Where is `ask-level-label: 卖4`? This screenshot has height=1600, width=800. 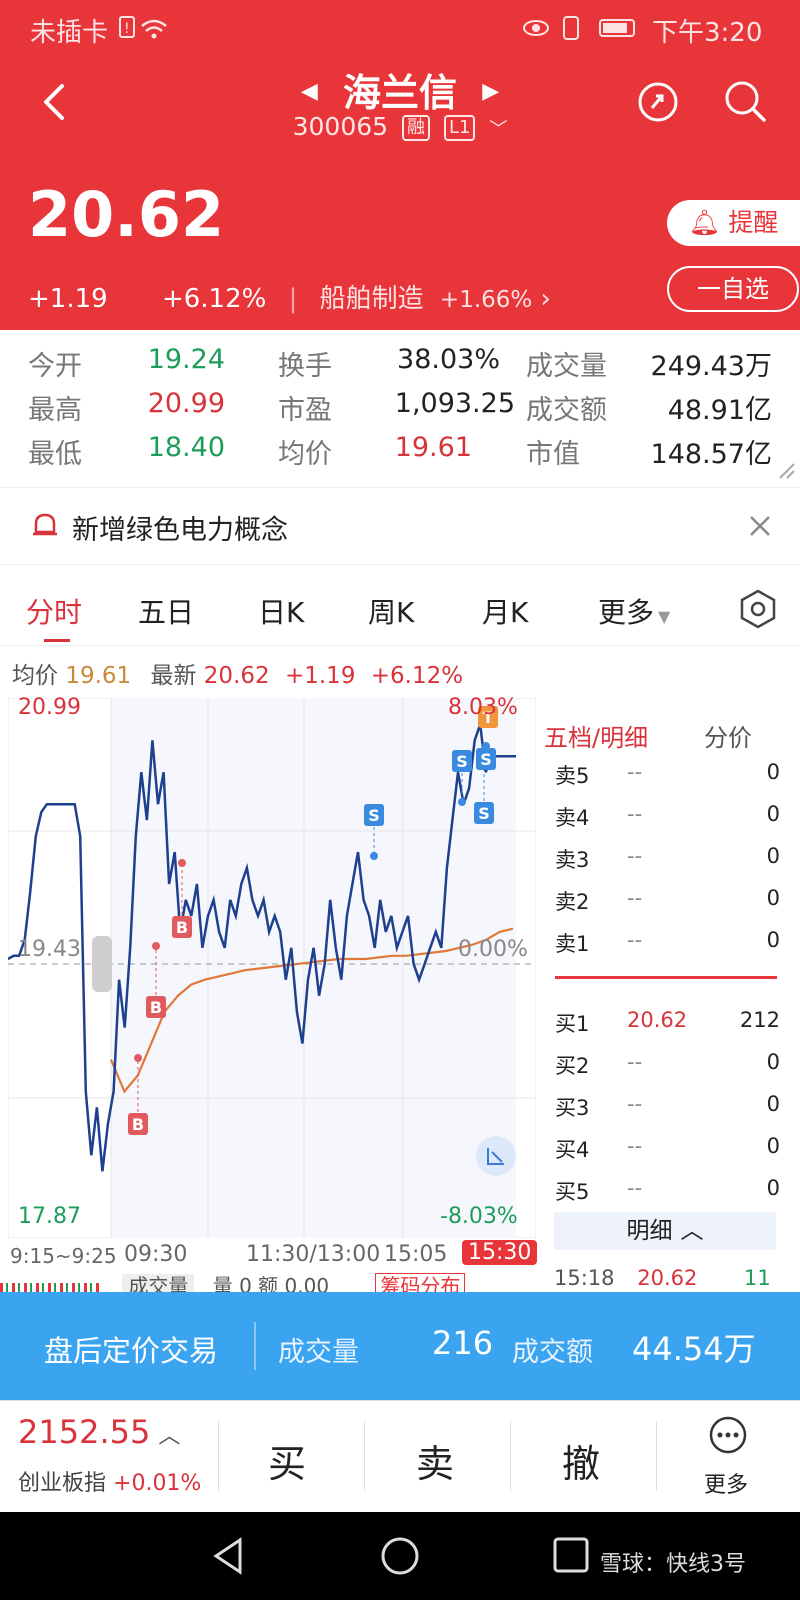
ask-level-label: 卖4 is located at coordinates (572, 818).